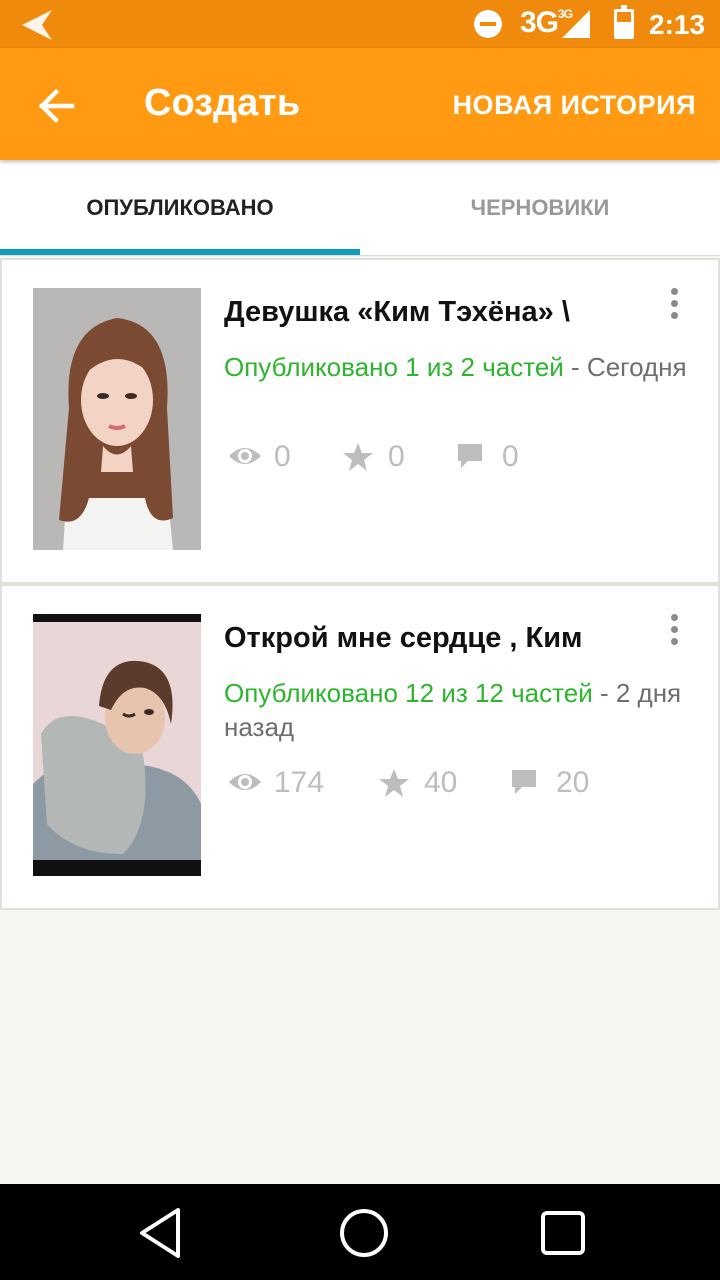 The width and height of the screenshot is (720, 1280). Describe the element at coordinates (677, 24) in the screenshot. I see `clock: 2:13` at that location.